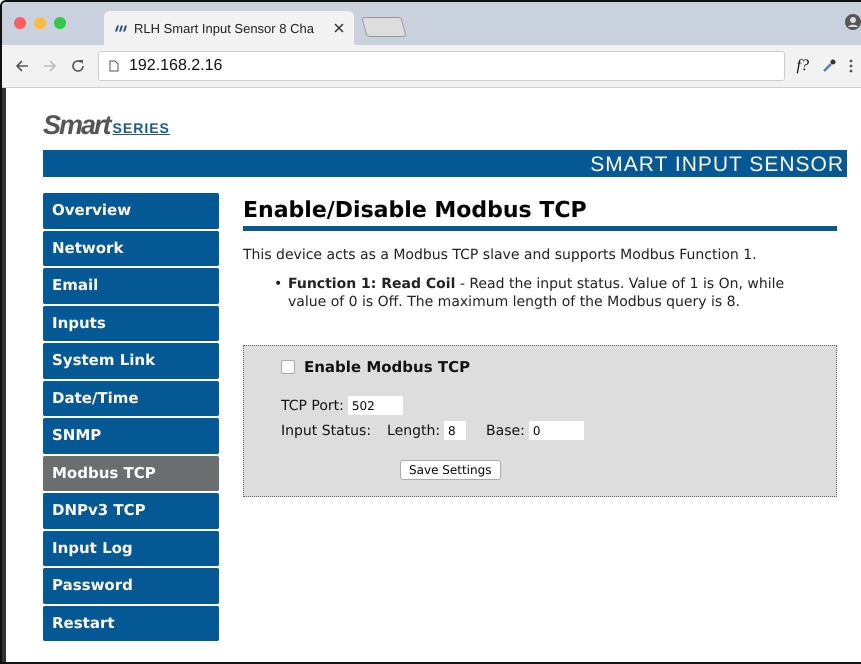 The width and height of the screenshot is (861, 664). I want to click on input-field: 502, so click(375, 405).